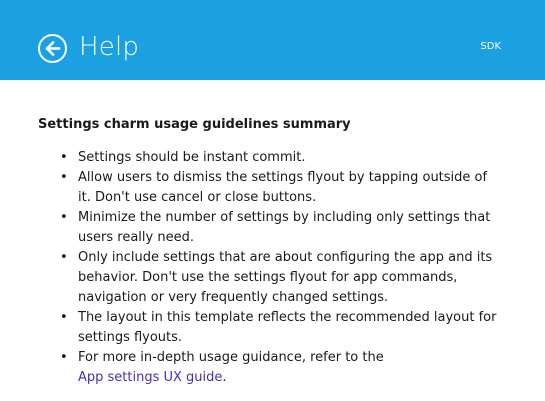  What do you see at coordinates (109, 47) in the screenshot?
I see `page-title: Help` at bounding box center [109, 47].